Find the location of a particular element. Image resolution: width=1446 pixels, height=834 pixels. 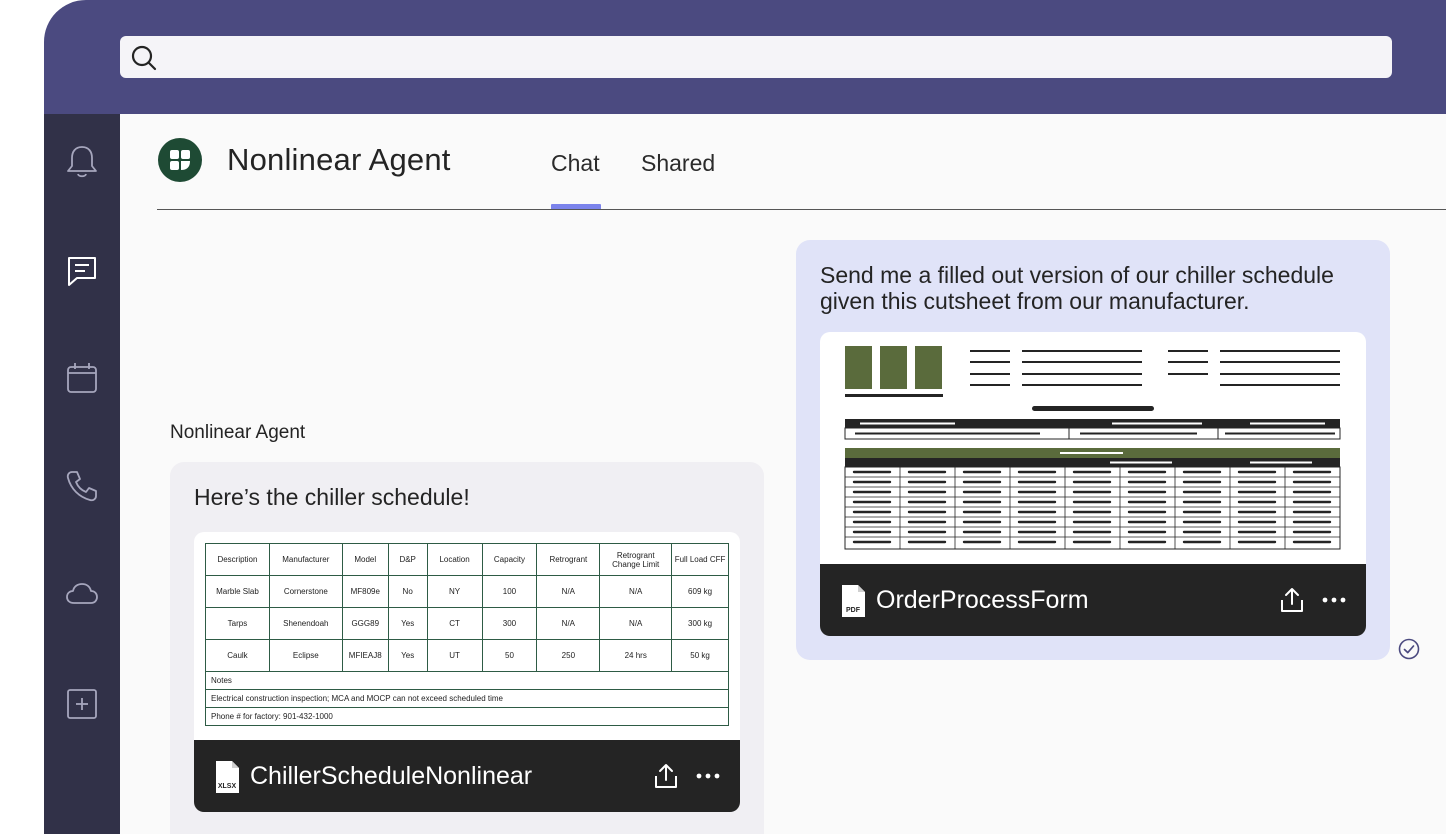

table-cell: 24 hrs is located at coordinates (636, 655).